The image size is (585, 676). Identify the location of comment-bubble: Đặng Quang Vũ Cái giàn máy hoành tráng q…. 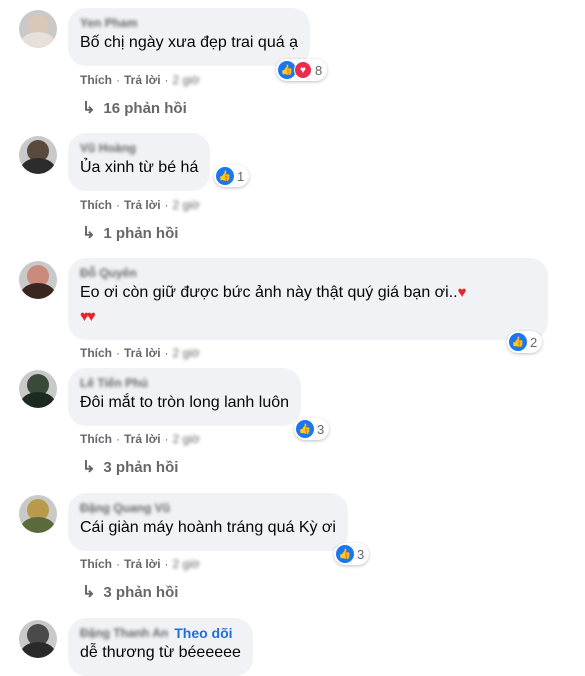
(208, 522).